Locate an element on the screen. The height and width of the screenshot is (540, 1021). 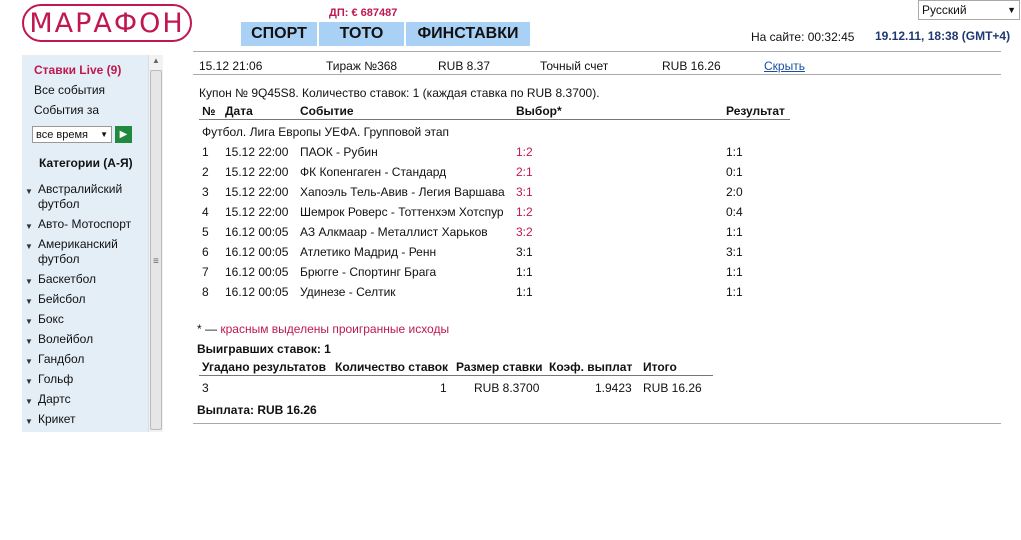
row-number: 3 is located at coordinates (205, 192).